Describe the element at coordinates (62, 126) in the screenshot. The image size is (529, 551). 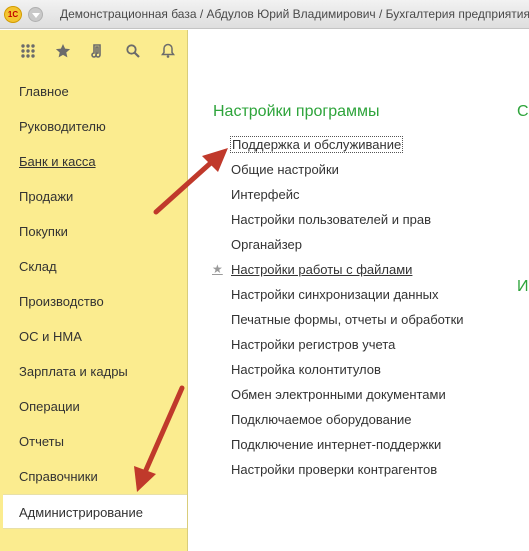
I see `section-label: Руководителю` at that location.